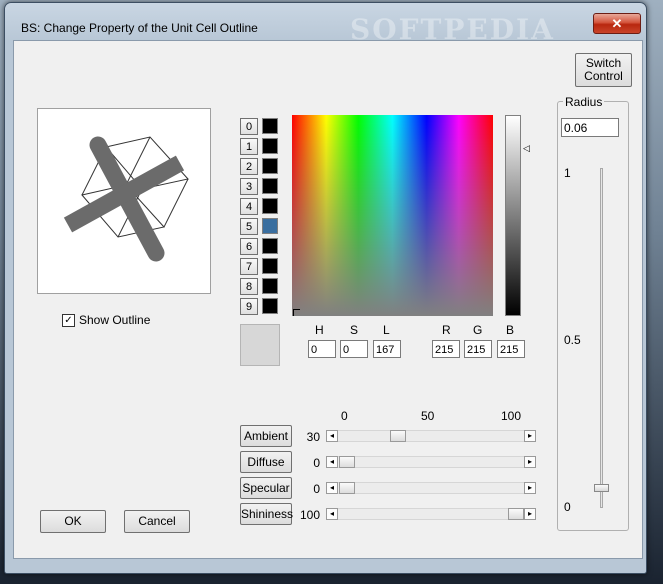  I want to click on g-label: G, so click(478, 330).